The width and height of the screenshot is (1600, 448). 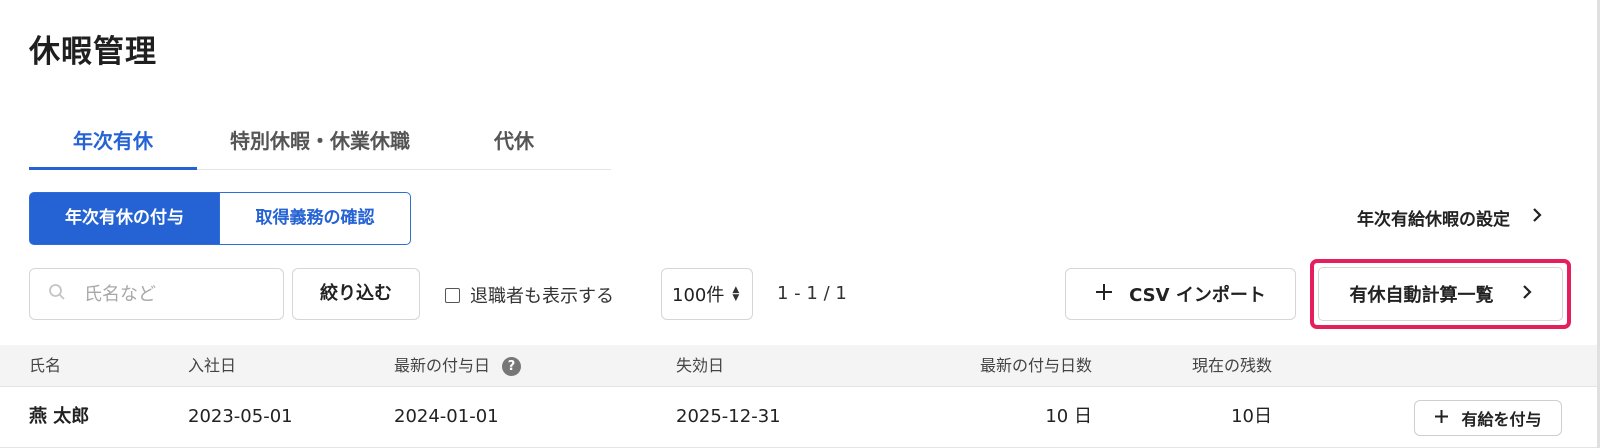 I want to click on auto-calc-list-button: 有休自動計算一覧, so click(x=1440, y=294).